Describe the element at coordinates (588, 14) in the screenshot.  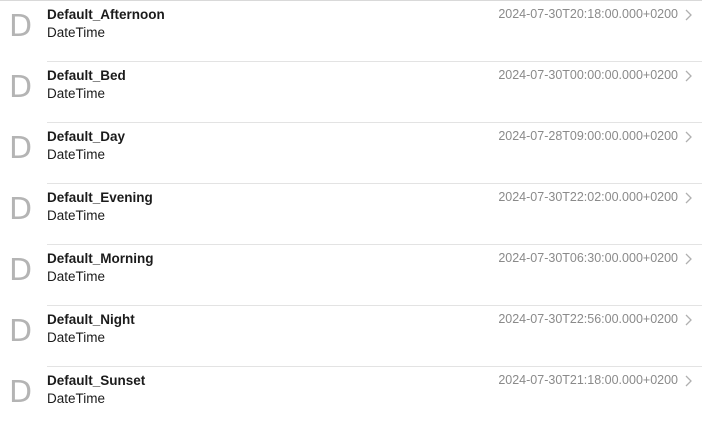
I see `item-value: 2024-07-30T20:18:00.000+0200` at that location.